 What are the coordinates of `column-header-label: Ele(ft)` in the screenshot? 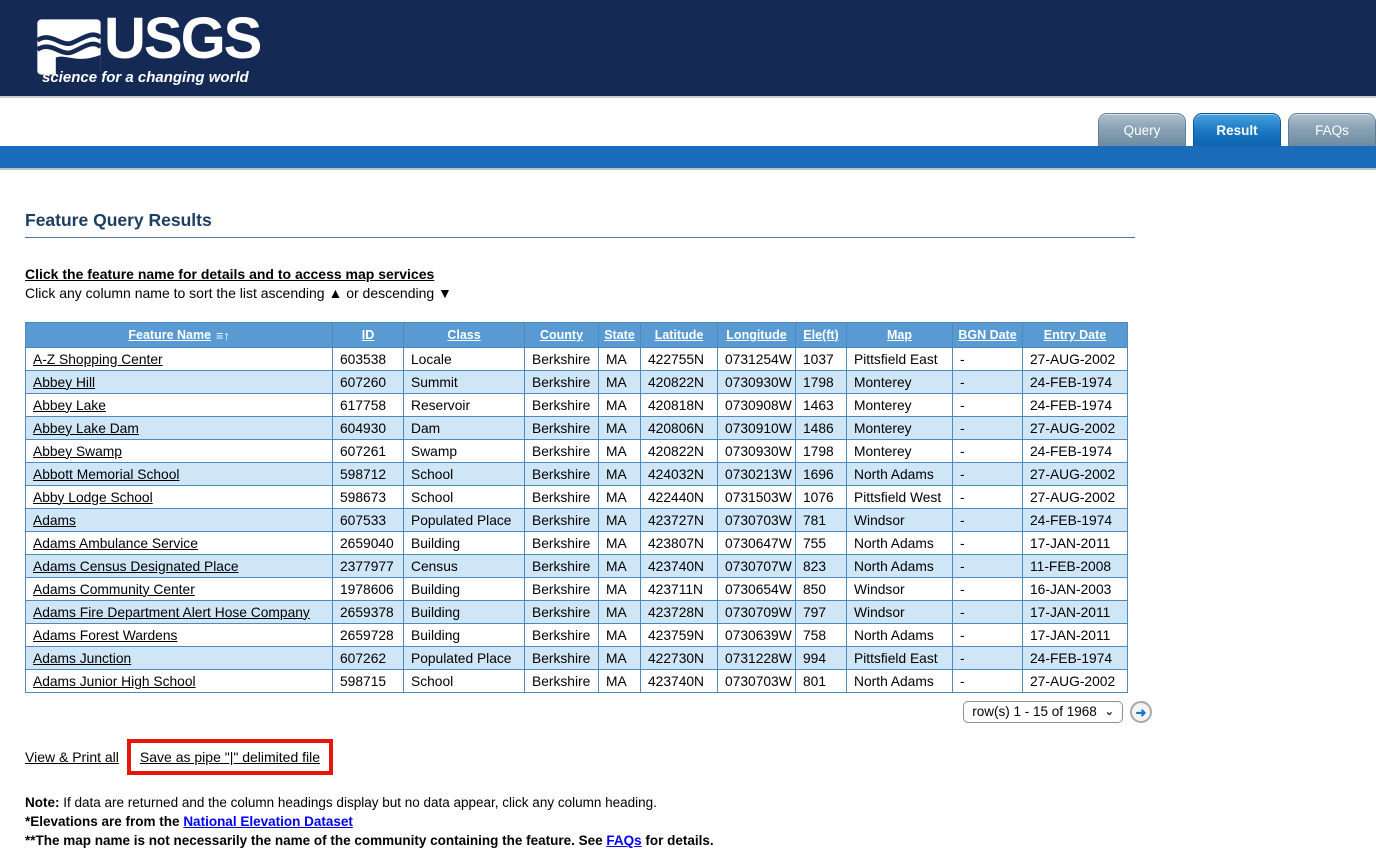 It's located at (821, 335).